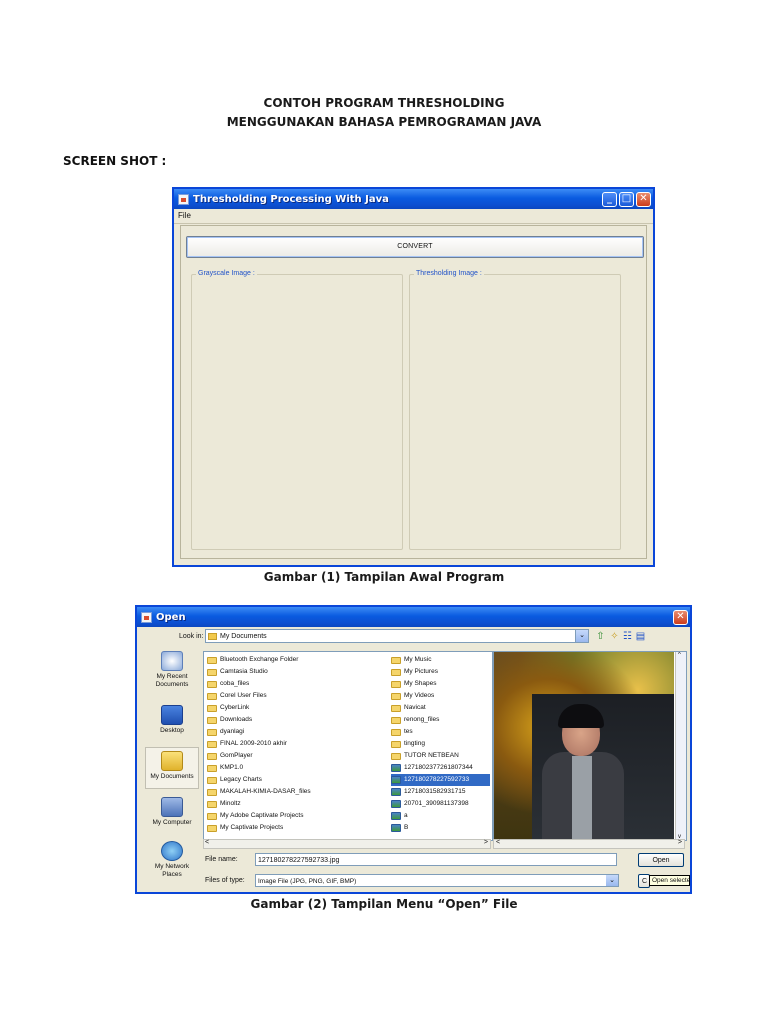 Image resolution: width=768 pixels, height=1024 pixels. What do you see at coordinates (296, 696) in the screenshot?
I see `file-list-item: Corel User Files` at bounding box center [296, 696].